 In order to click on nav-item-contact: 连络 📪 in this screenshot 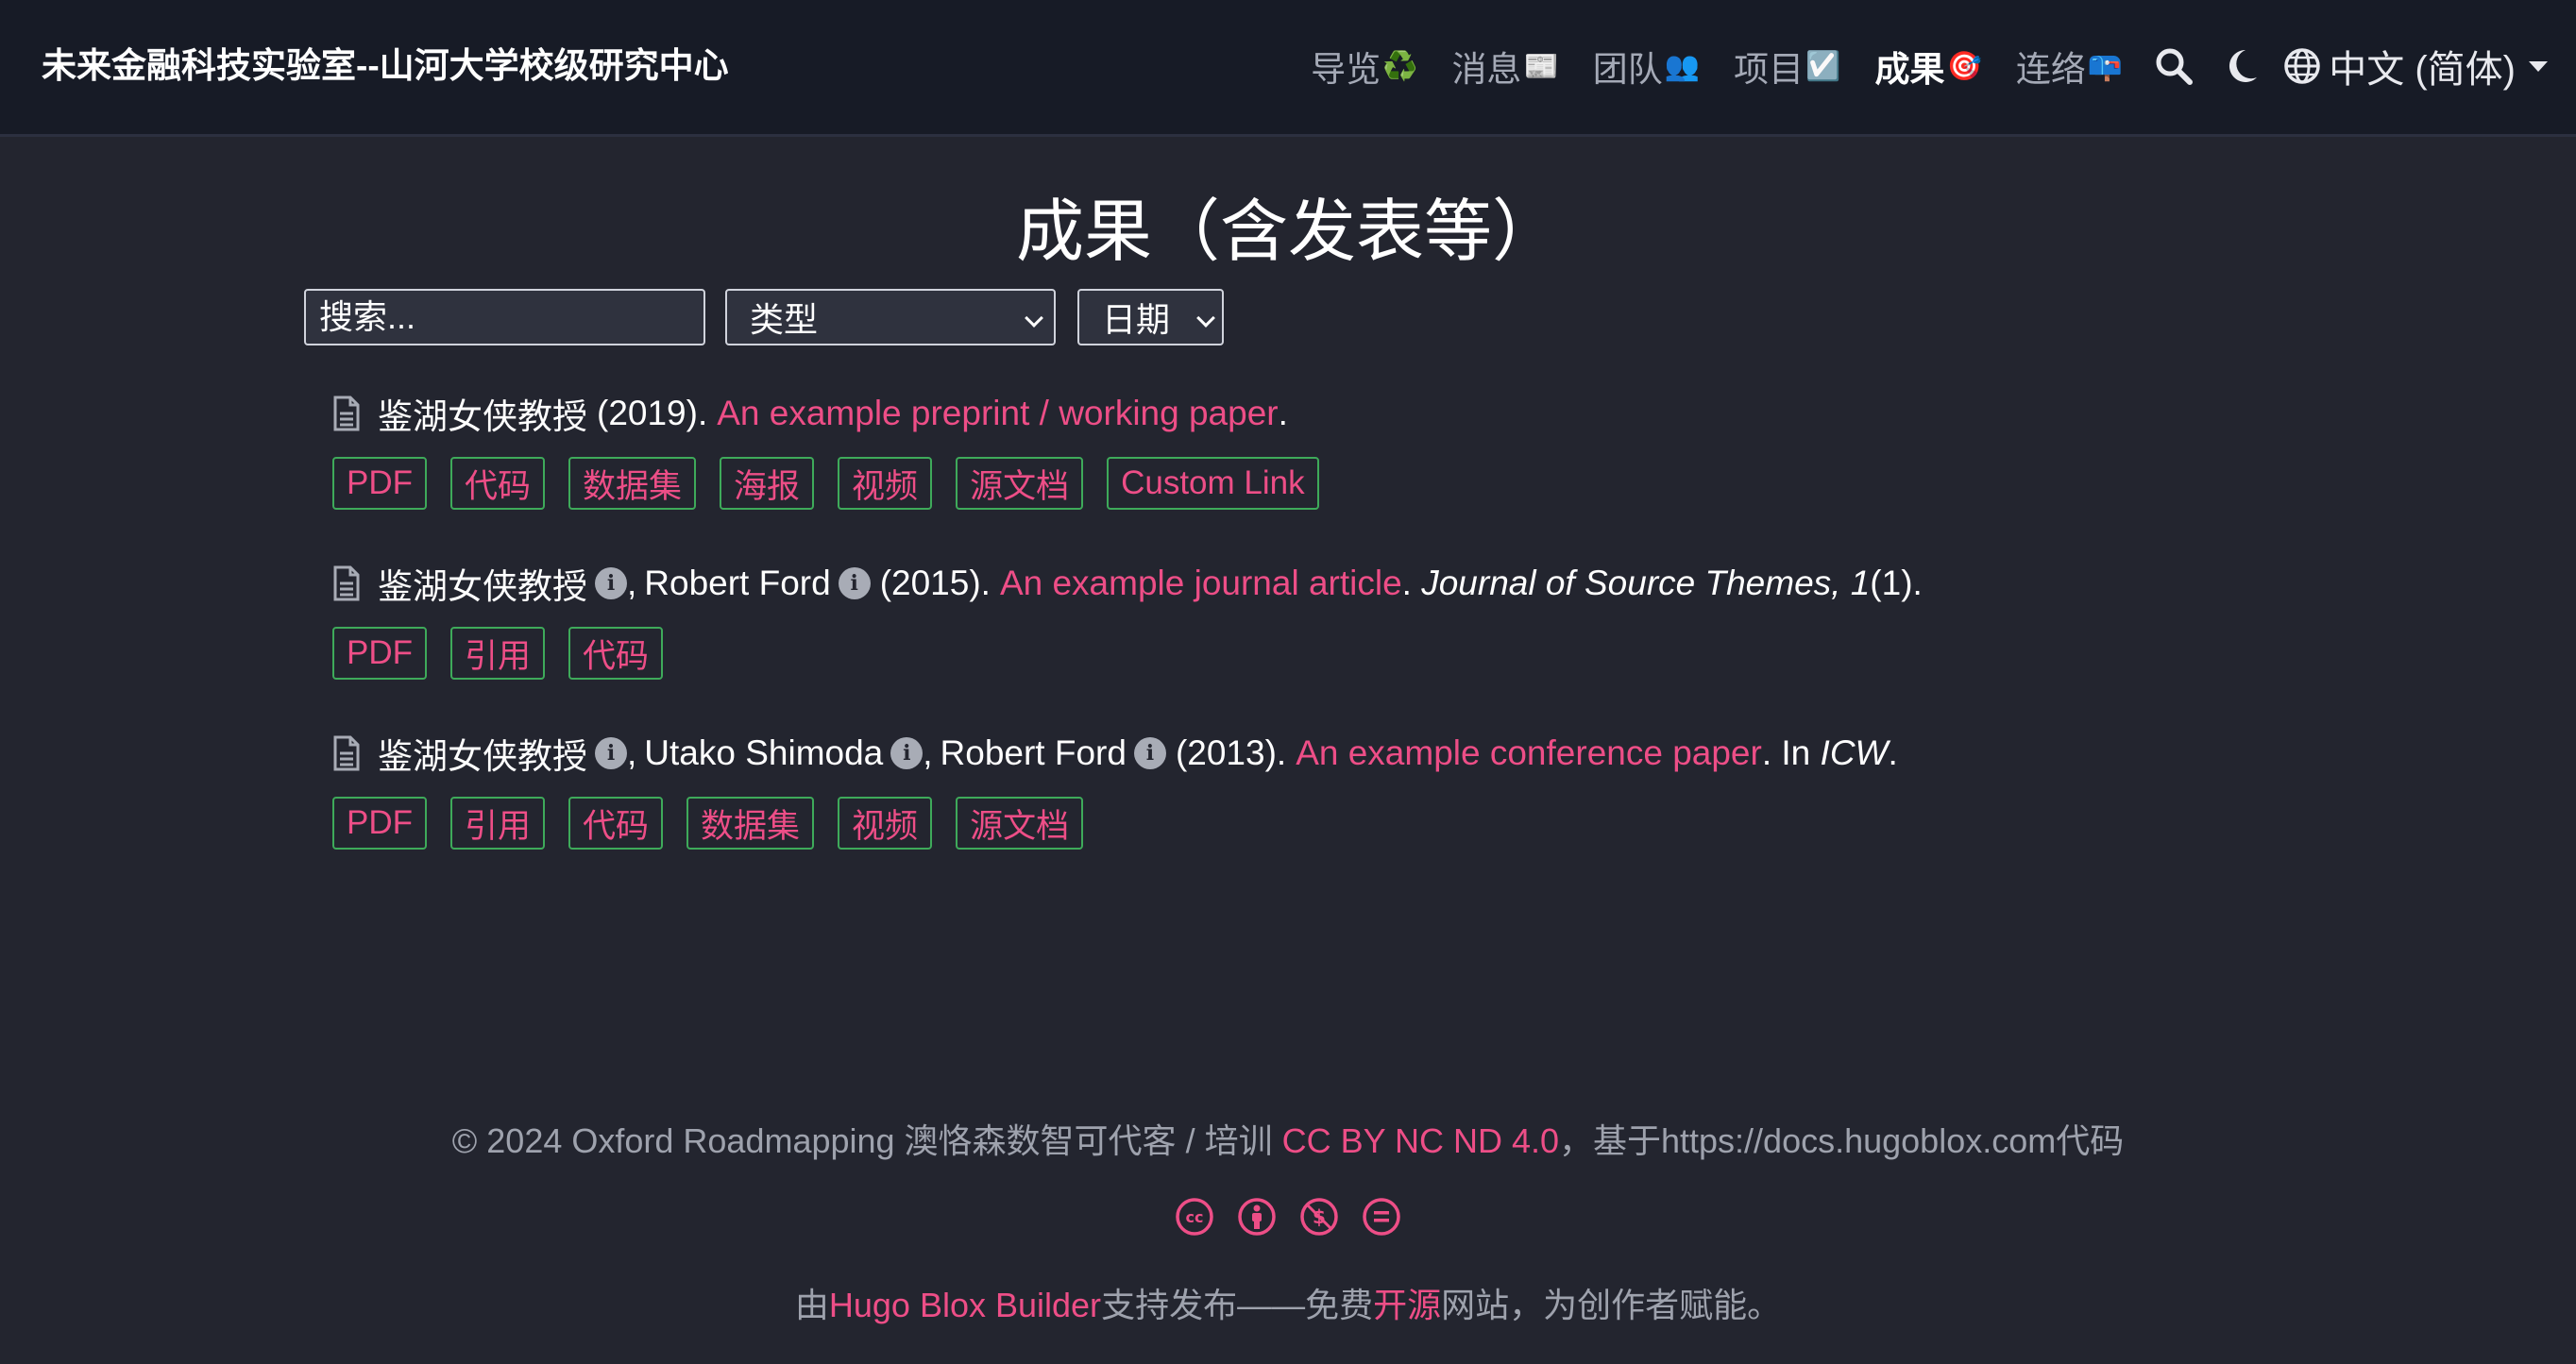, I will do `click(2069, 66)`.